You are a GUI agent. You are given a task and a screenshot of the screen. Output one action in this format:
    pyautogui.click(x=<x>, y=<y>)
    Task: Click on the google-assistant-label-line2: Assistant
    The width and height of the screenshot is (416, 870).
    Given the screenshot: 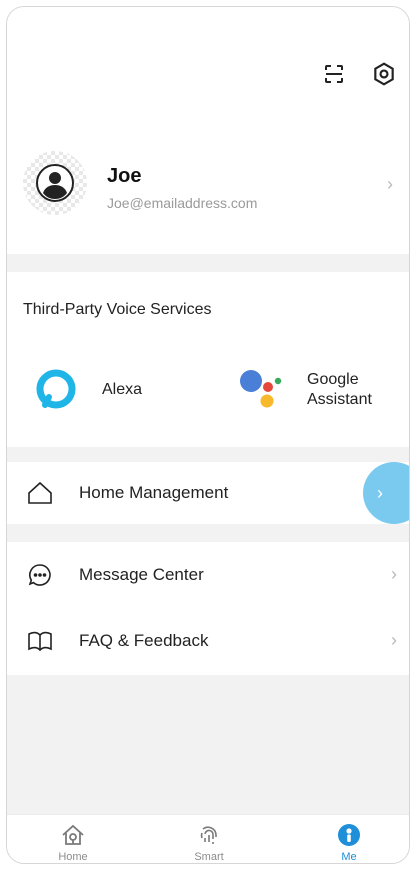 What is the action you would take?
    pyautogui.click(x=339, y=399)
    